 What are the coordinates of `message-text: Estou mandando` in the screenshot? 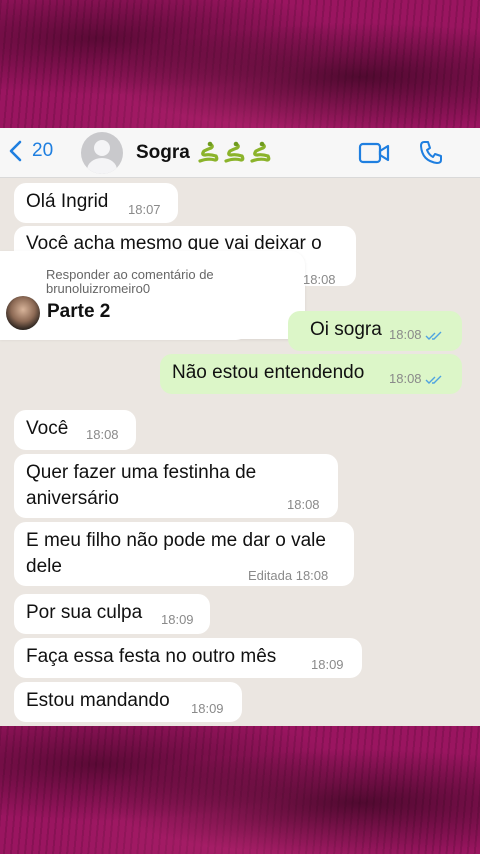 It's located at (98, 700).